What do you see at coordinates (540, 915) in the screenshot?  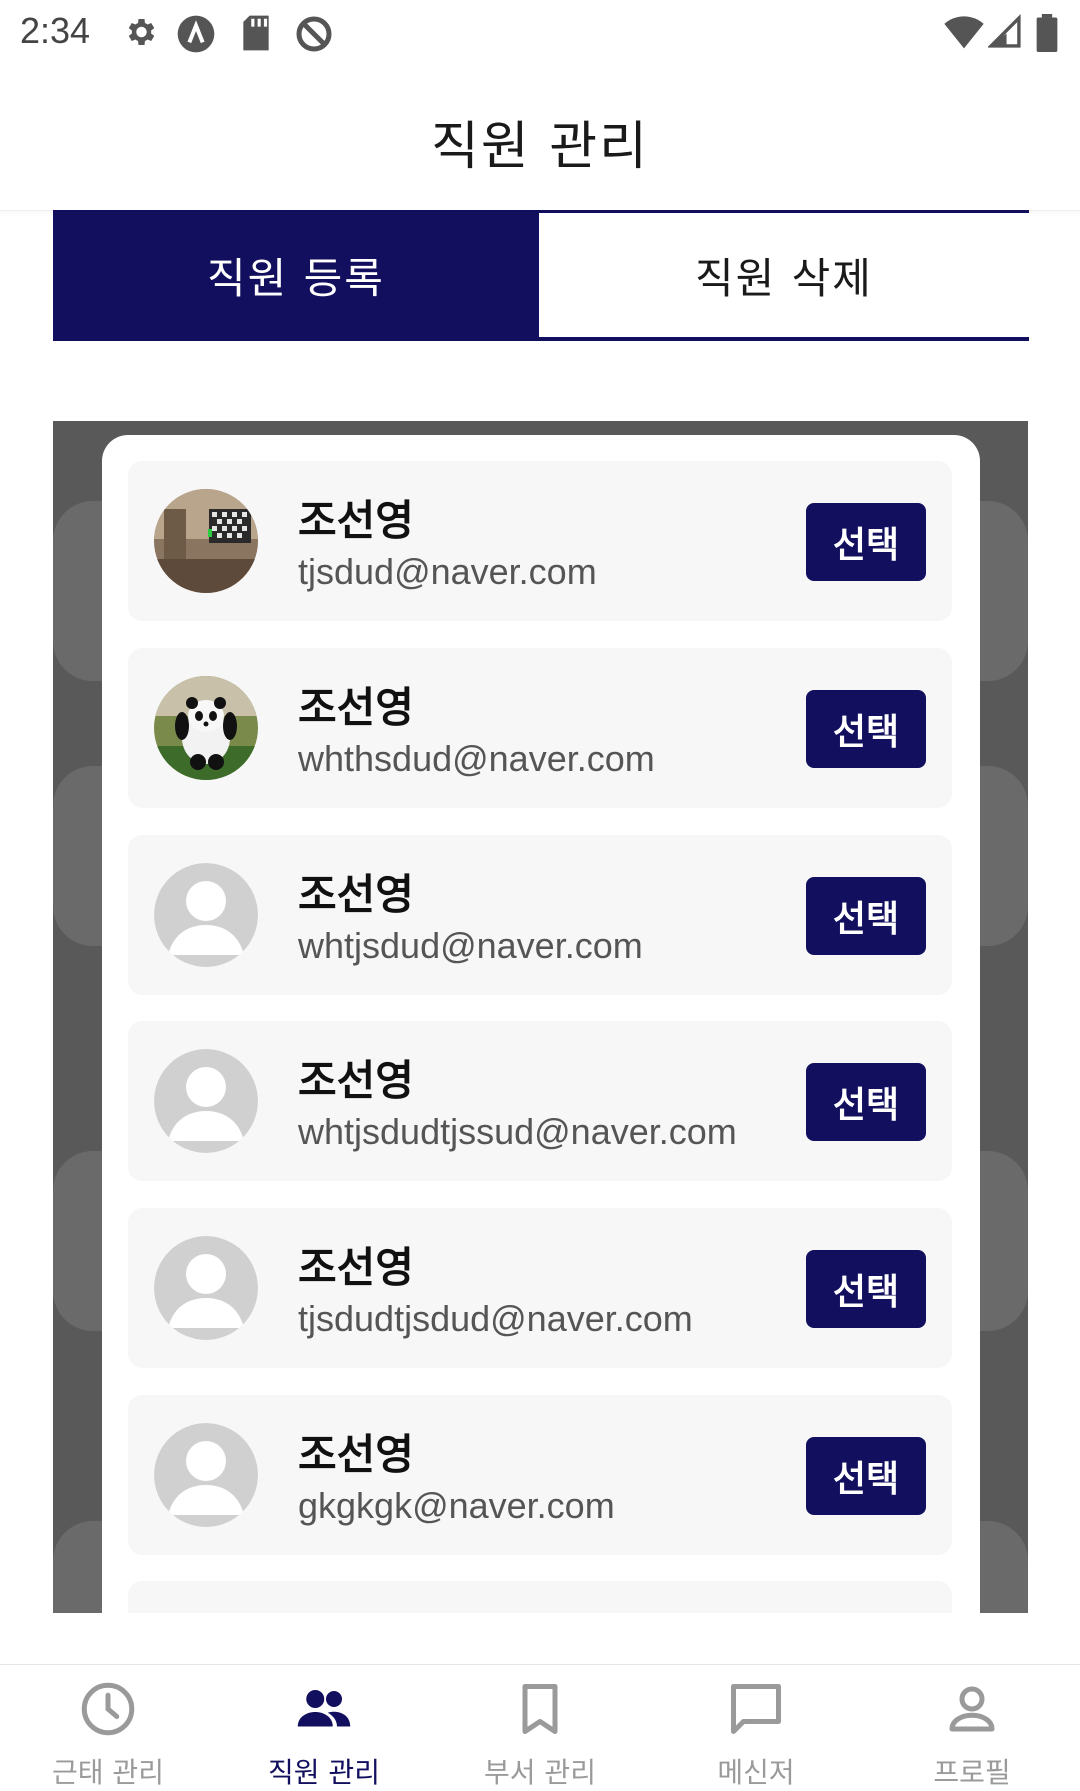 I see `employee-row: 조선영 whtjsdud@naver.com 선택` at bounding box center [540, 915].